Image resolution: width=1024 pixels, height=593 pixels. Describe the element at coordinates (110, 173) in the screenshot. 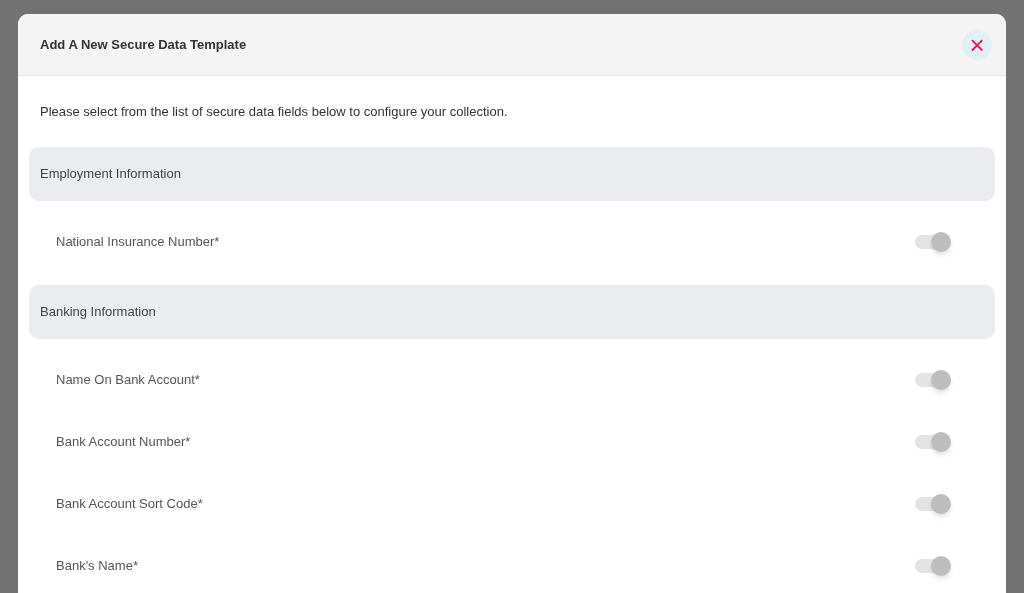

I see `section-title: Employment Information` at that location.